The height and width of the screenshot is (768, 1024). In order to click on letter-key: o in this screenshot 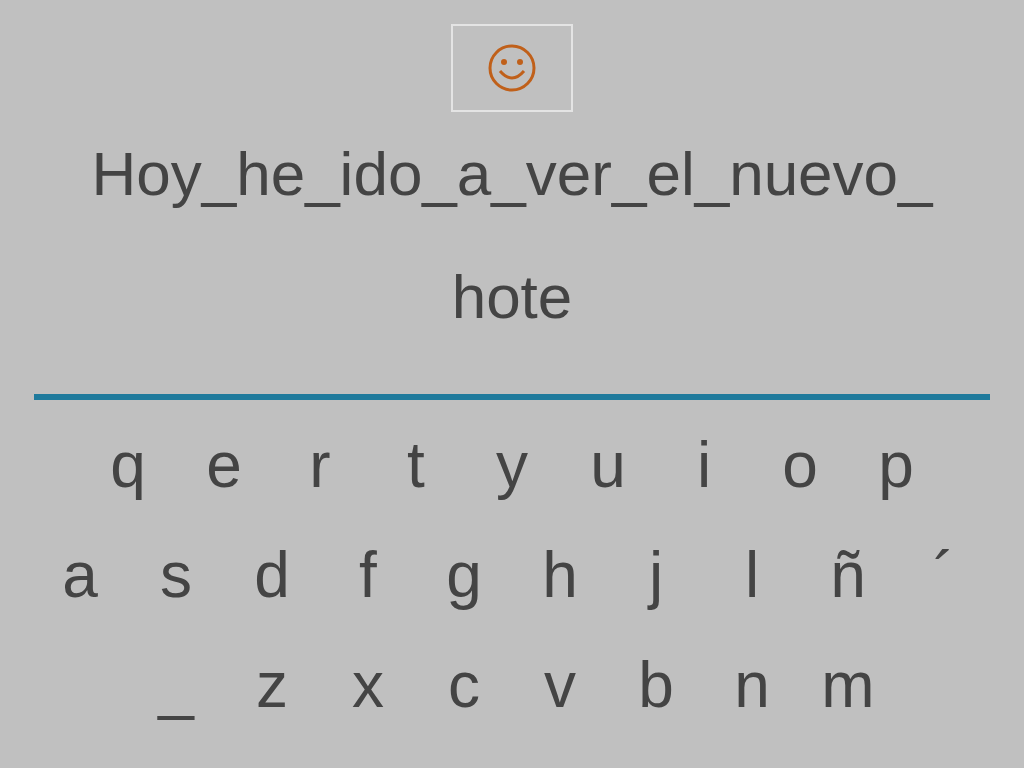, I will do `click(800, 465)`.